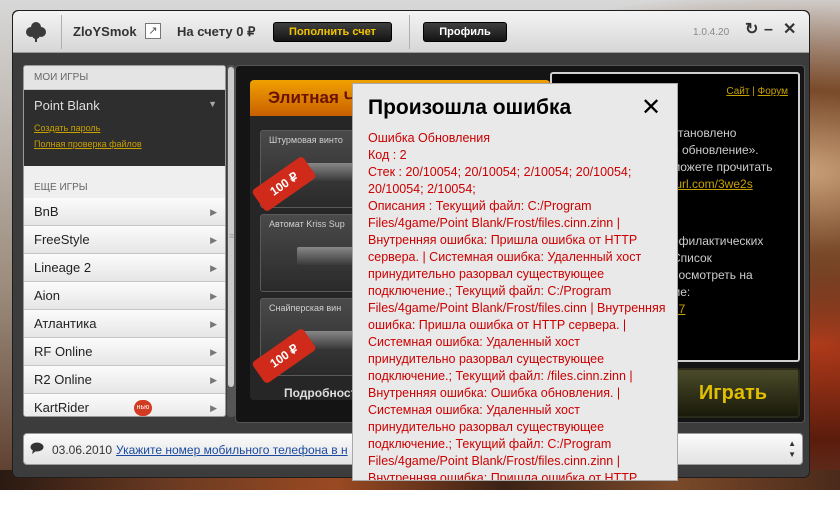  I want to click on sidebar-item-atlantica: Атлантика ▶, so click(124, 324).